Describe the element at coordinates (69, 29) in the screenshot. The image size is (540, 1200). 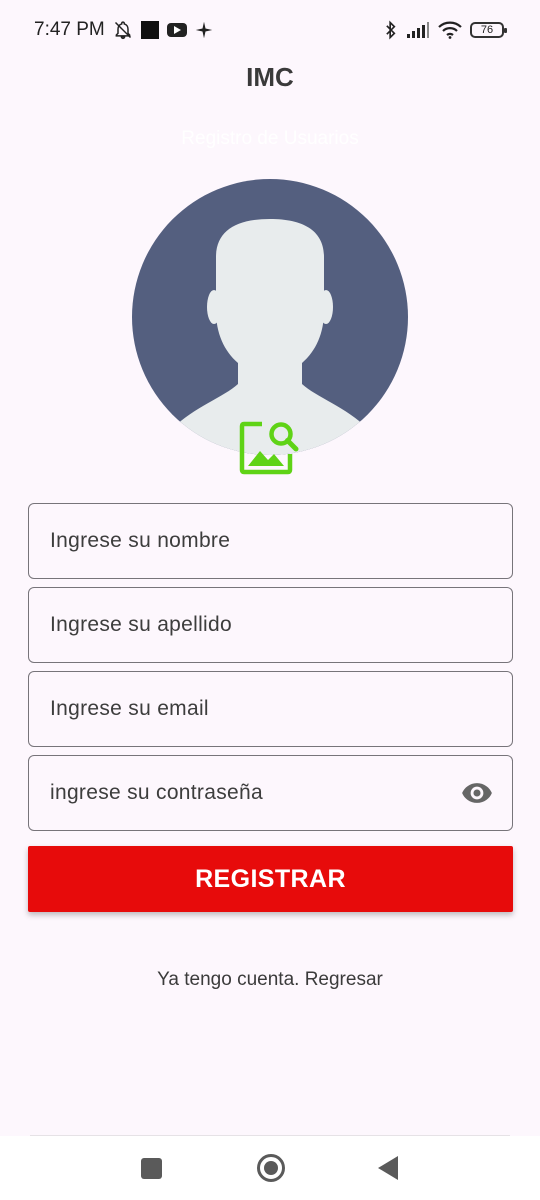
I see `status-time: 7:47 PM` at that location.